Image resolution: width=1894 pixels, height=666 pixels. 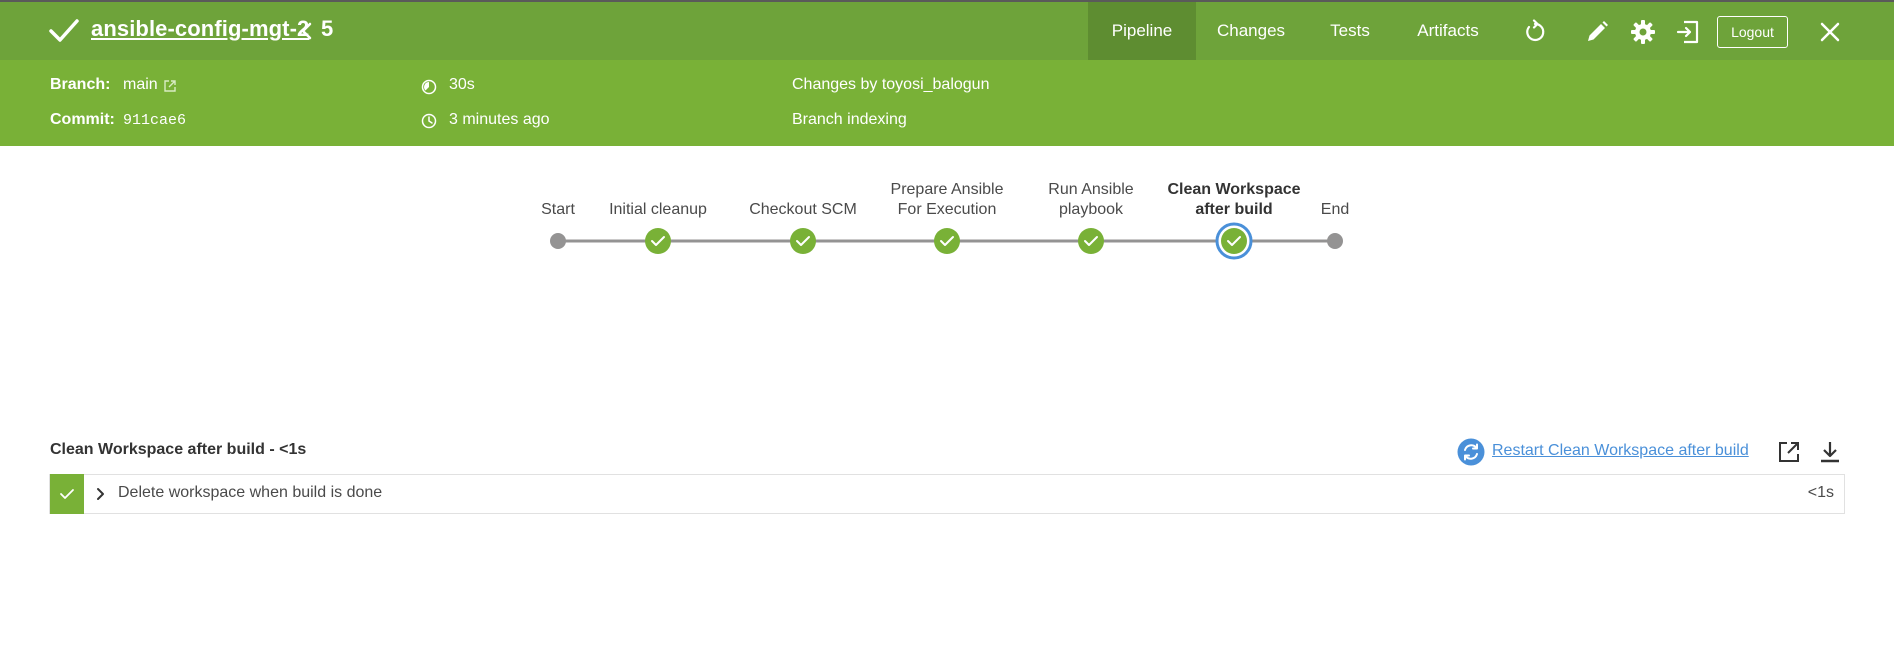 I want to click on stage-label: Clean Workspace after build, so click(x=1233, y=200).